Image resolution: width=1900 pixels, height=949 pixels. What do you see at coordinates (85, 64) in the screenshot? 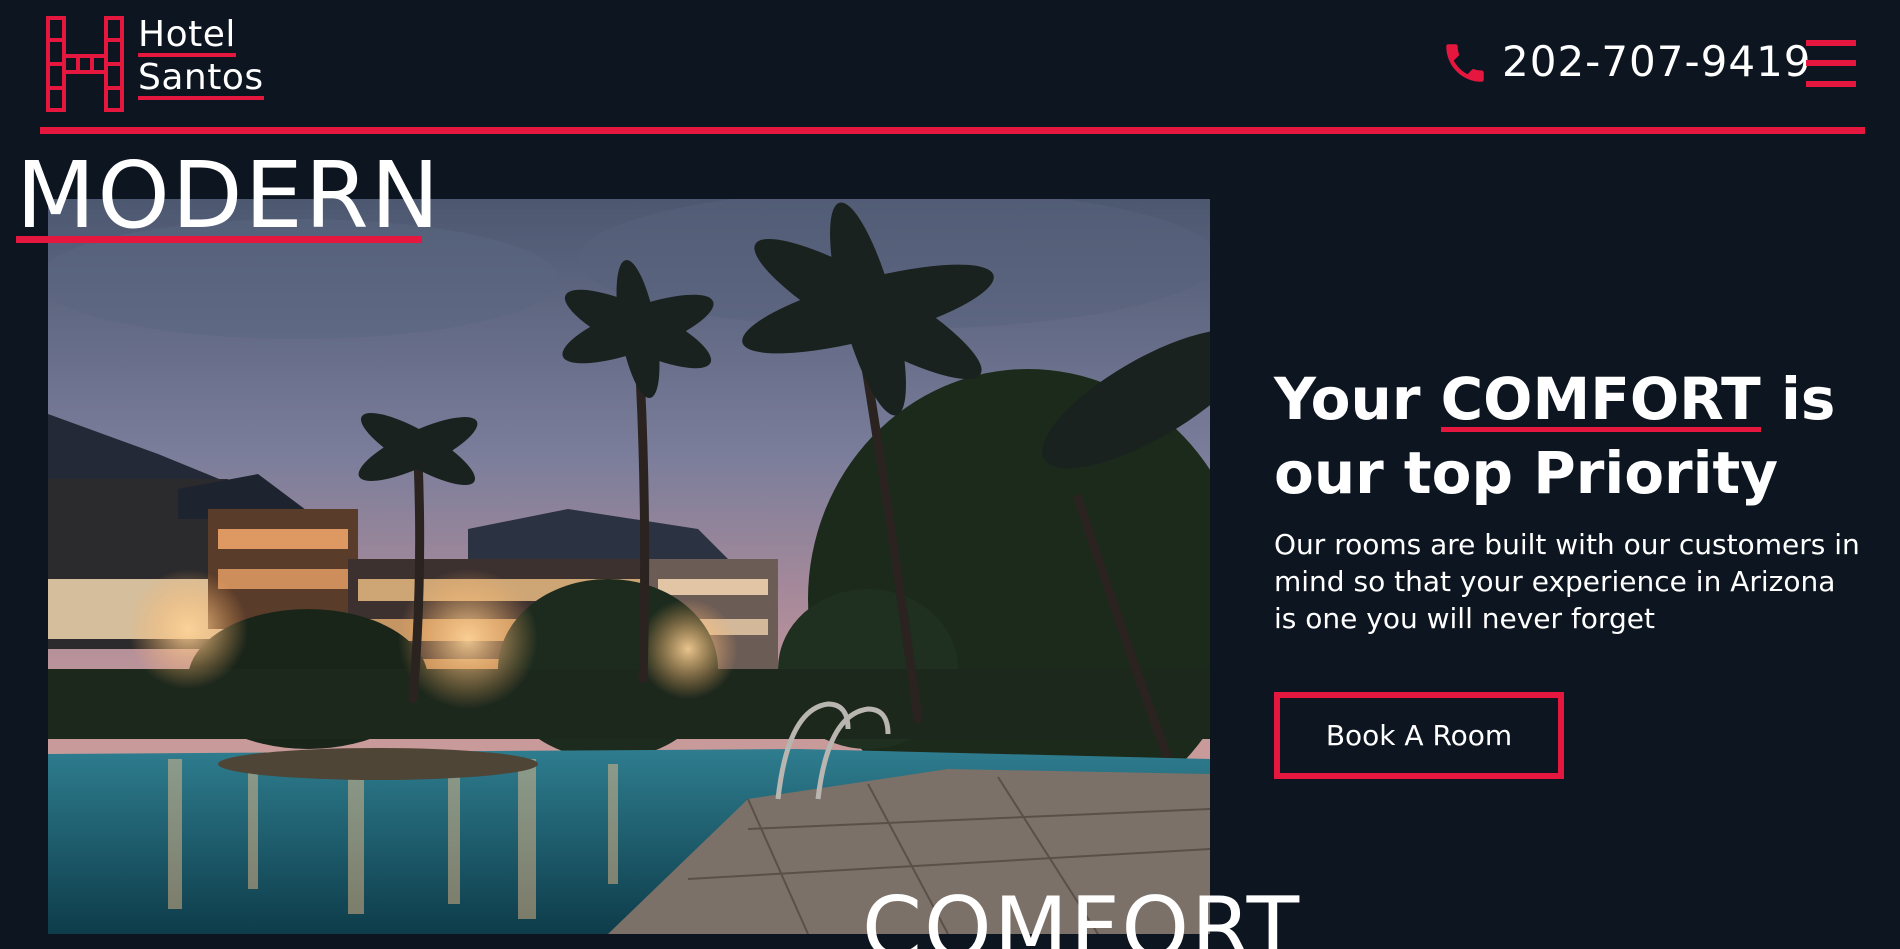
I see `hotel-logo-icon` at bounding box center [85, 64].